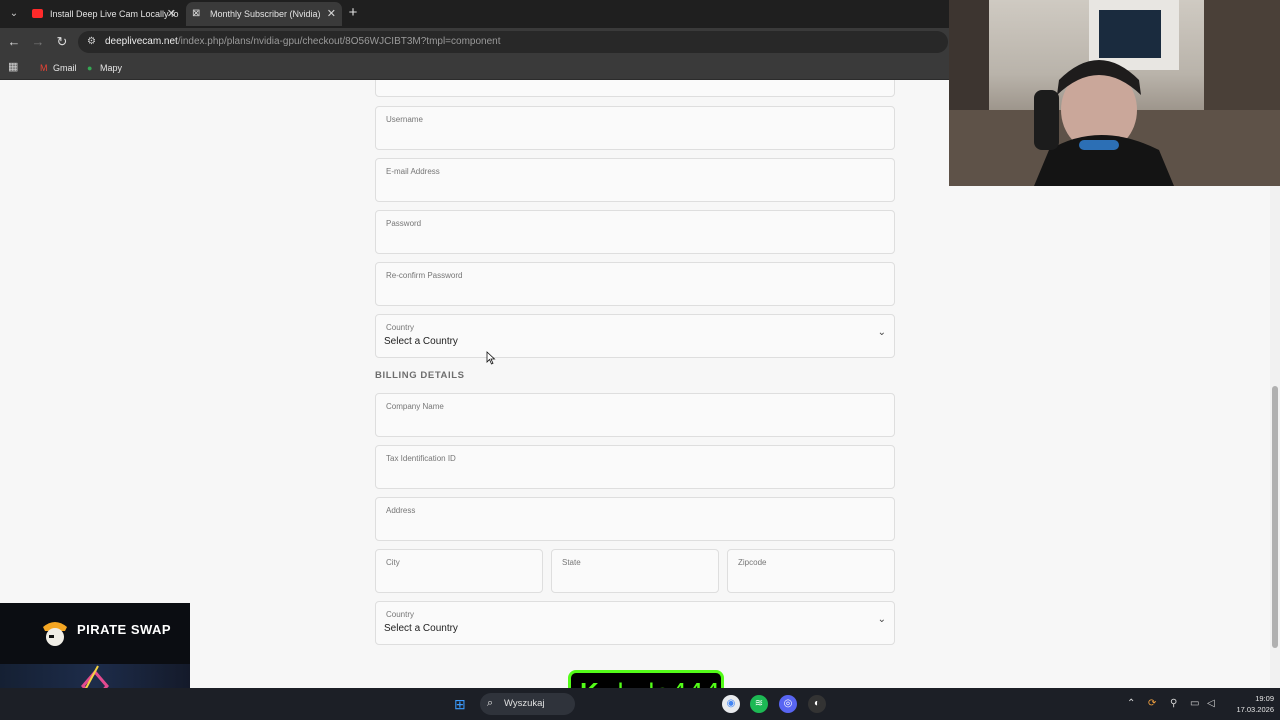  Describe the element at coordinates (635, 571) in the screenshot. I see `state-field: State` at that location.